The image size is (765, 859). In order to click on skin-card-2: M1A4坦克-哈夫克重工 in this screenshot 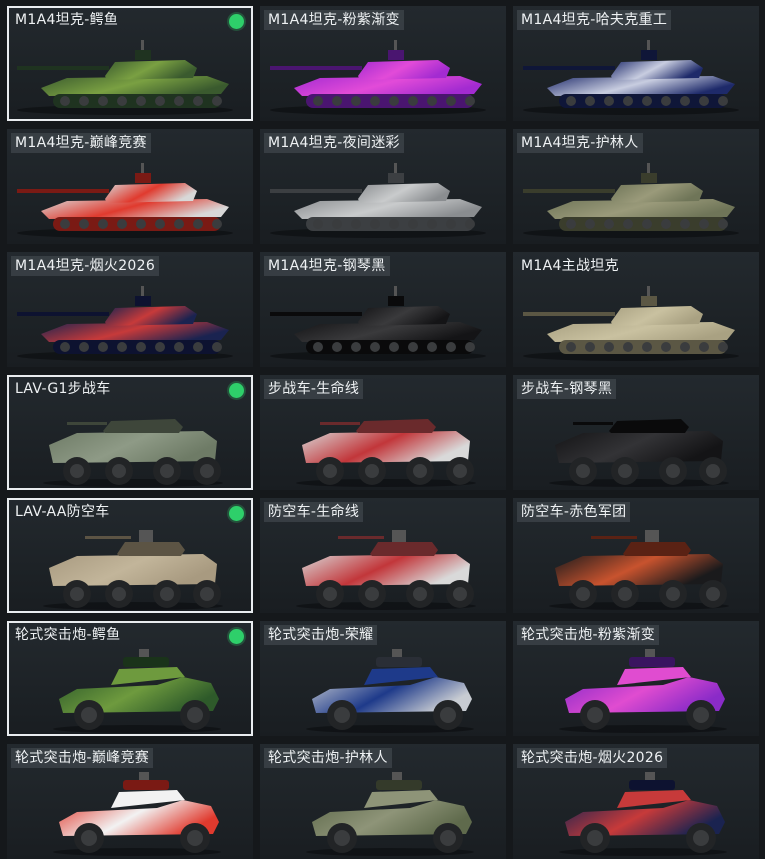, I will do `click(636, 63)`.